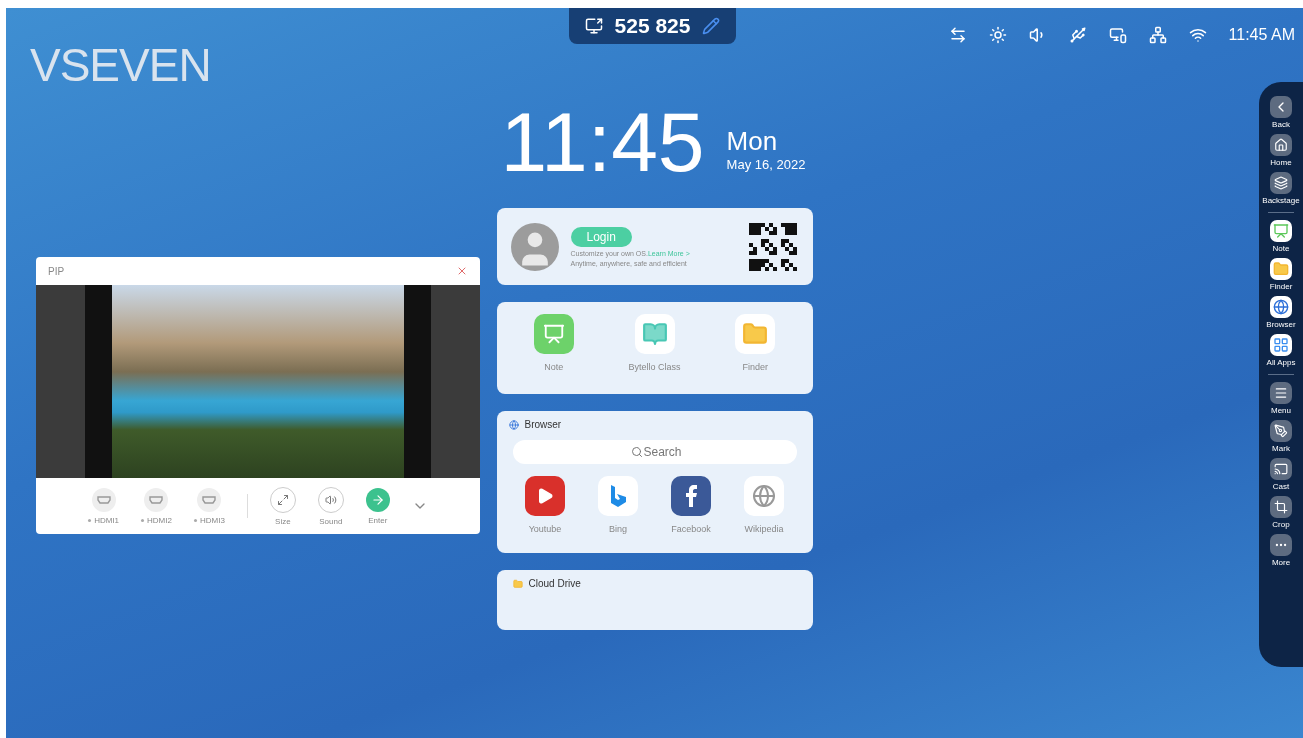 Image resolution: width=1303 pixels, height=738 pixels. I want to click on close-icon, so click(462, 271).